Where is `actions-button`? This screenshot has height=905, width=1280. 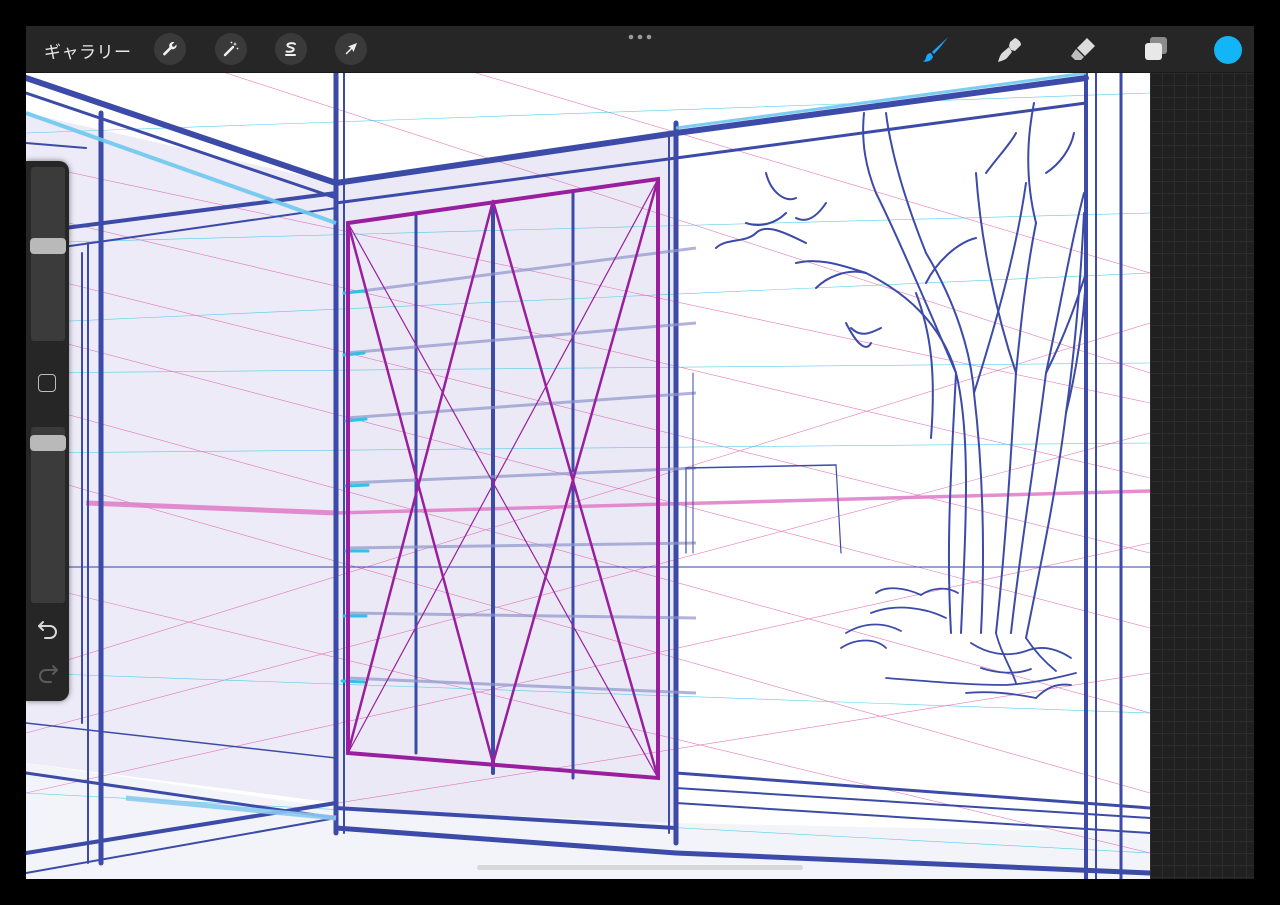 actions-button is located at coordinates (170, 49).